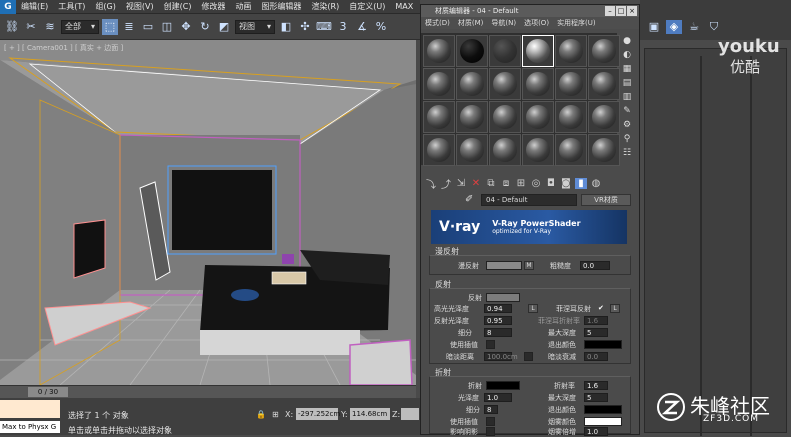 Image resolution: width=791 pixels, height=437 pixels. What do you see at coordinates (498, 397) in the screenshot?
I see `refract-gloss-field: 1.0` at bounding box center [498, 397].